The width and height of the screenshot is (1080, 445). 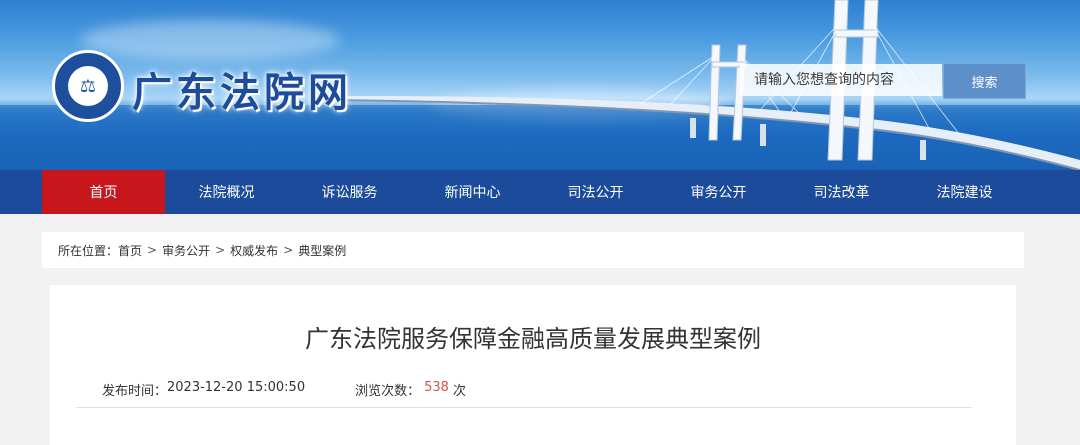 I want to click on search-button: 搜索, so click(x=984, y=81).